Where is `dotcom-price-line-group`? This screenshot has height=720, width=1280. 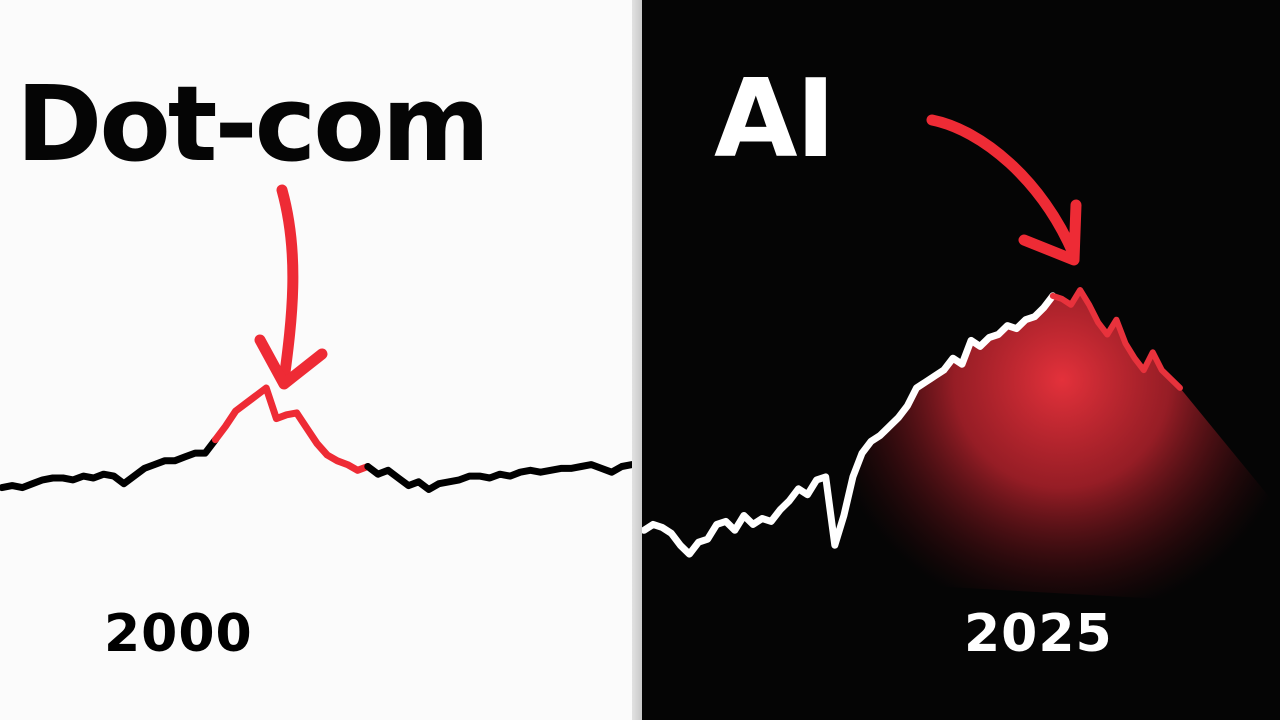 dotcom-price-line-group is located at coordinates (316, 438).